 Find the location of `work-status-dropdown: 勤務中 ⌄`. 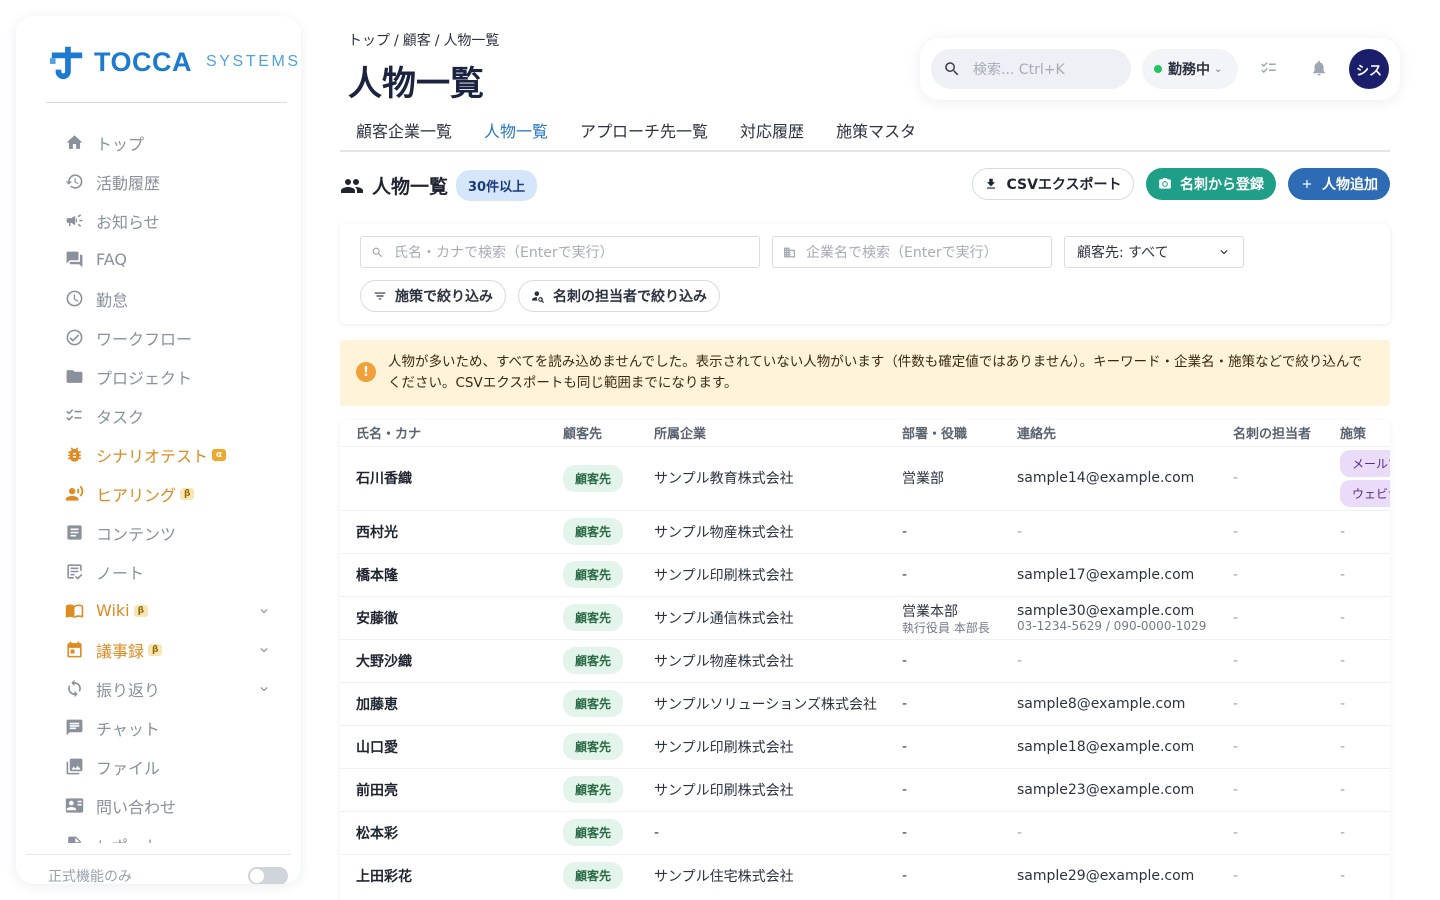

work-status-dropdown: 勤務中 ⌄ is located at coordinates (1190, 69).